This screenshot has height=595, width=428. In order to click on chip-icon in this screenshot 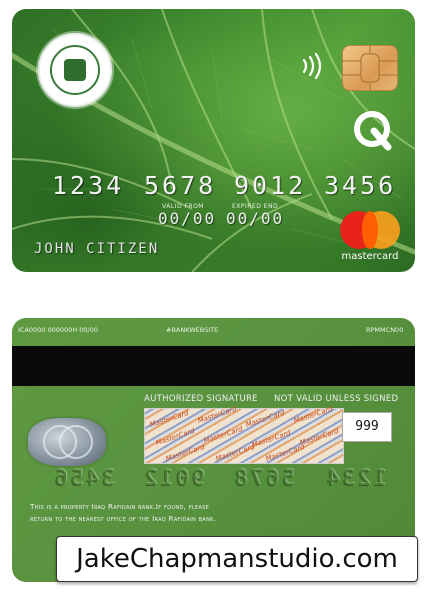, I will do `click(370, 68)`.